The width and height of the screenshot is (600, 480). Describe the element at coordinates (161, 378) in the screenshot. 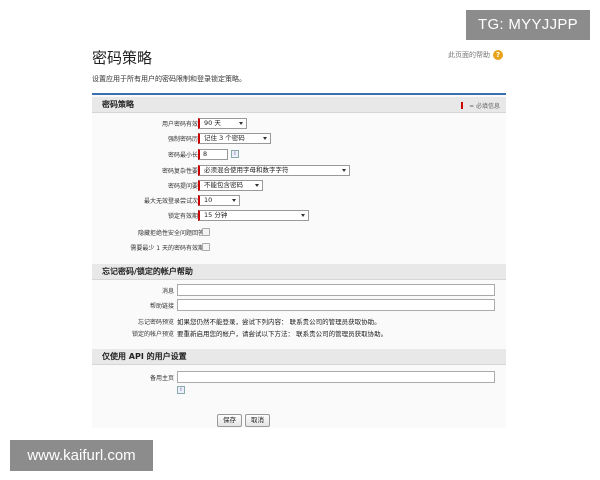

I see `alt-home-label: 备用主页` at that location.